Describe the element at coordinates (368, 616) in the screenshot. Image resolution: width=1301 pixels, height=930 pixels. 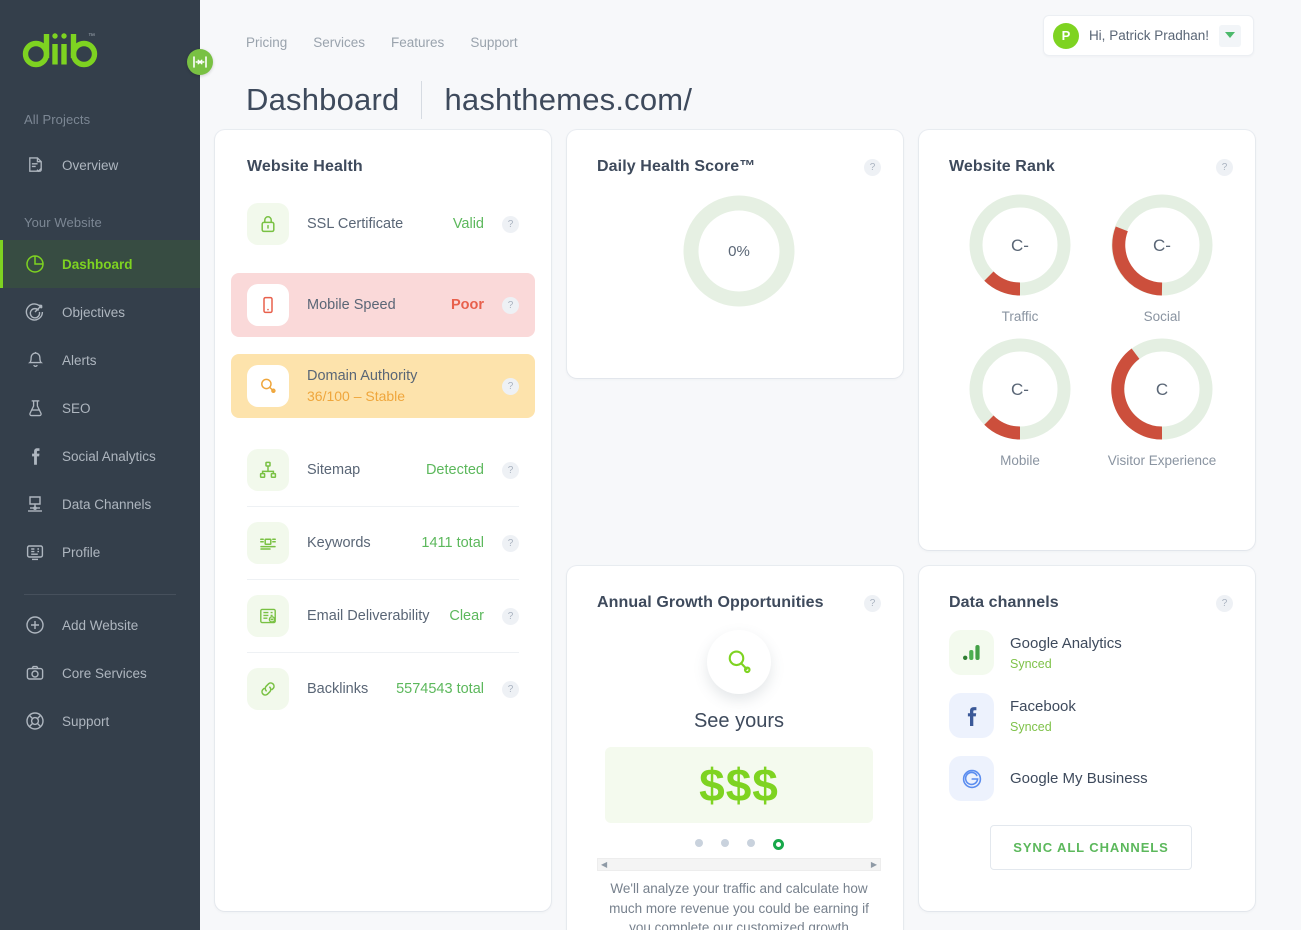
I see `health-row-label: Email Deliverability` at that location.